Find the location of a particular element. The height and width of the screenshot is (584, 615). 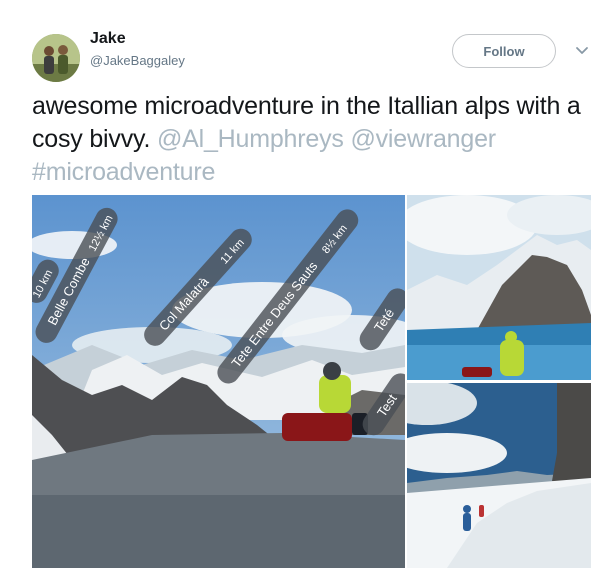

avatar is located at coordinates (56, 58).